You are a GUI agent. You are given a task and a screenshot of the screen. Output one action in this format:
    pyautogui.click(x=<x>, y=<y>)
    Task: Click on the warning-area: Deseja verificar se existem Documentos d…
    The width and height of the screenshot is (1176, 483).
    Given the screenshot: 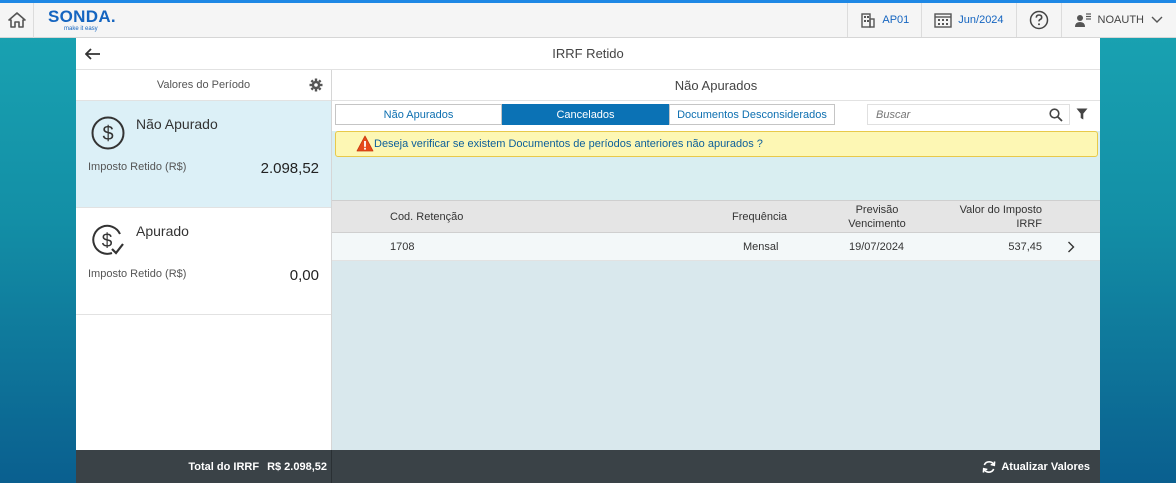 What is the action you would take?
    pyautogui.click(x=716, y=165)
    